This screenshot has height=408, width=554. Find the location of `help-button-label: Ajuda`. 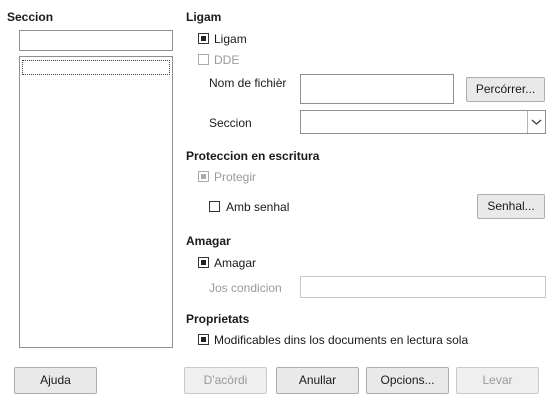

help-button-label: Ajuda is located at coordinates (55, 380).